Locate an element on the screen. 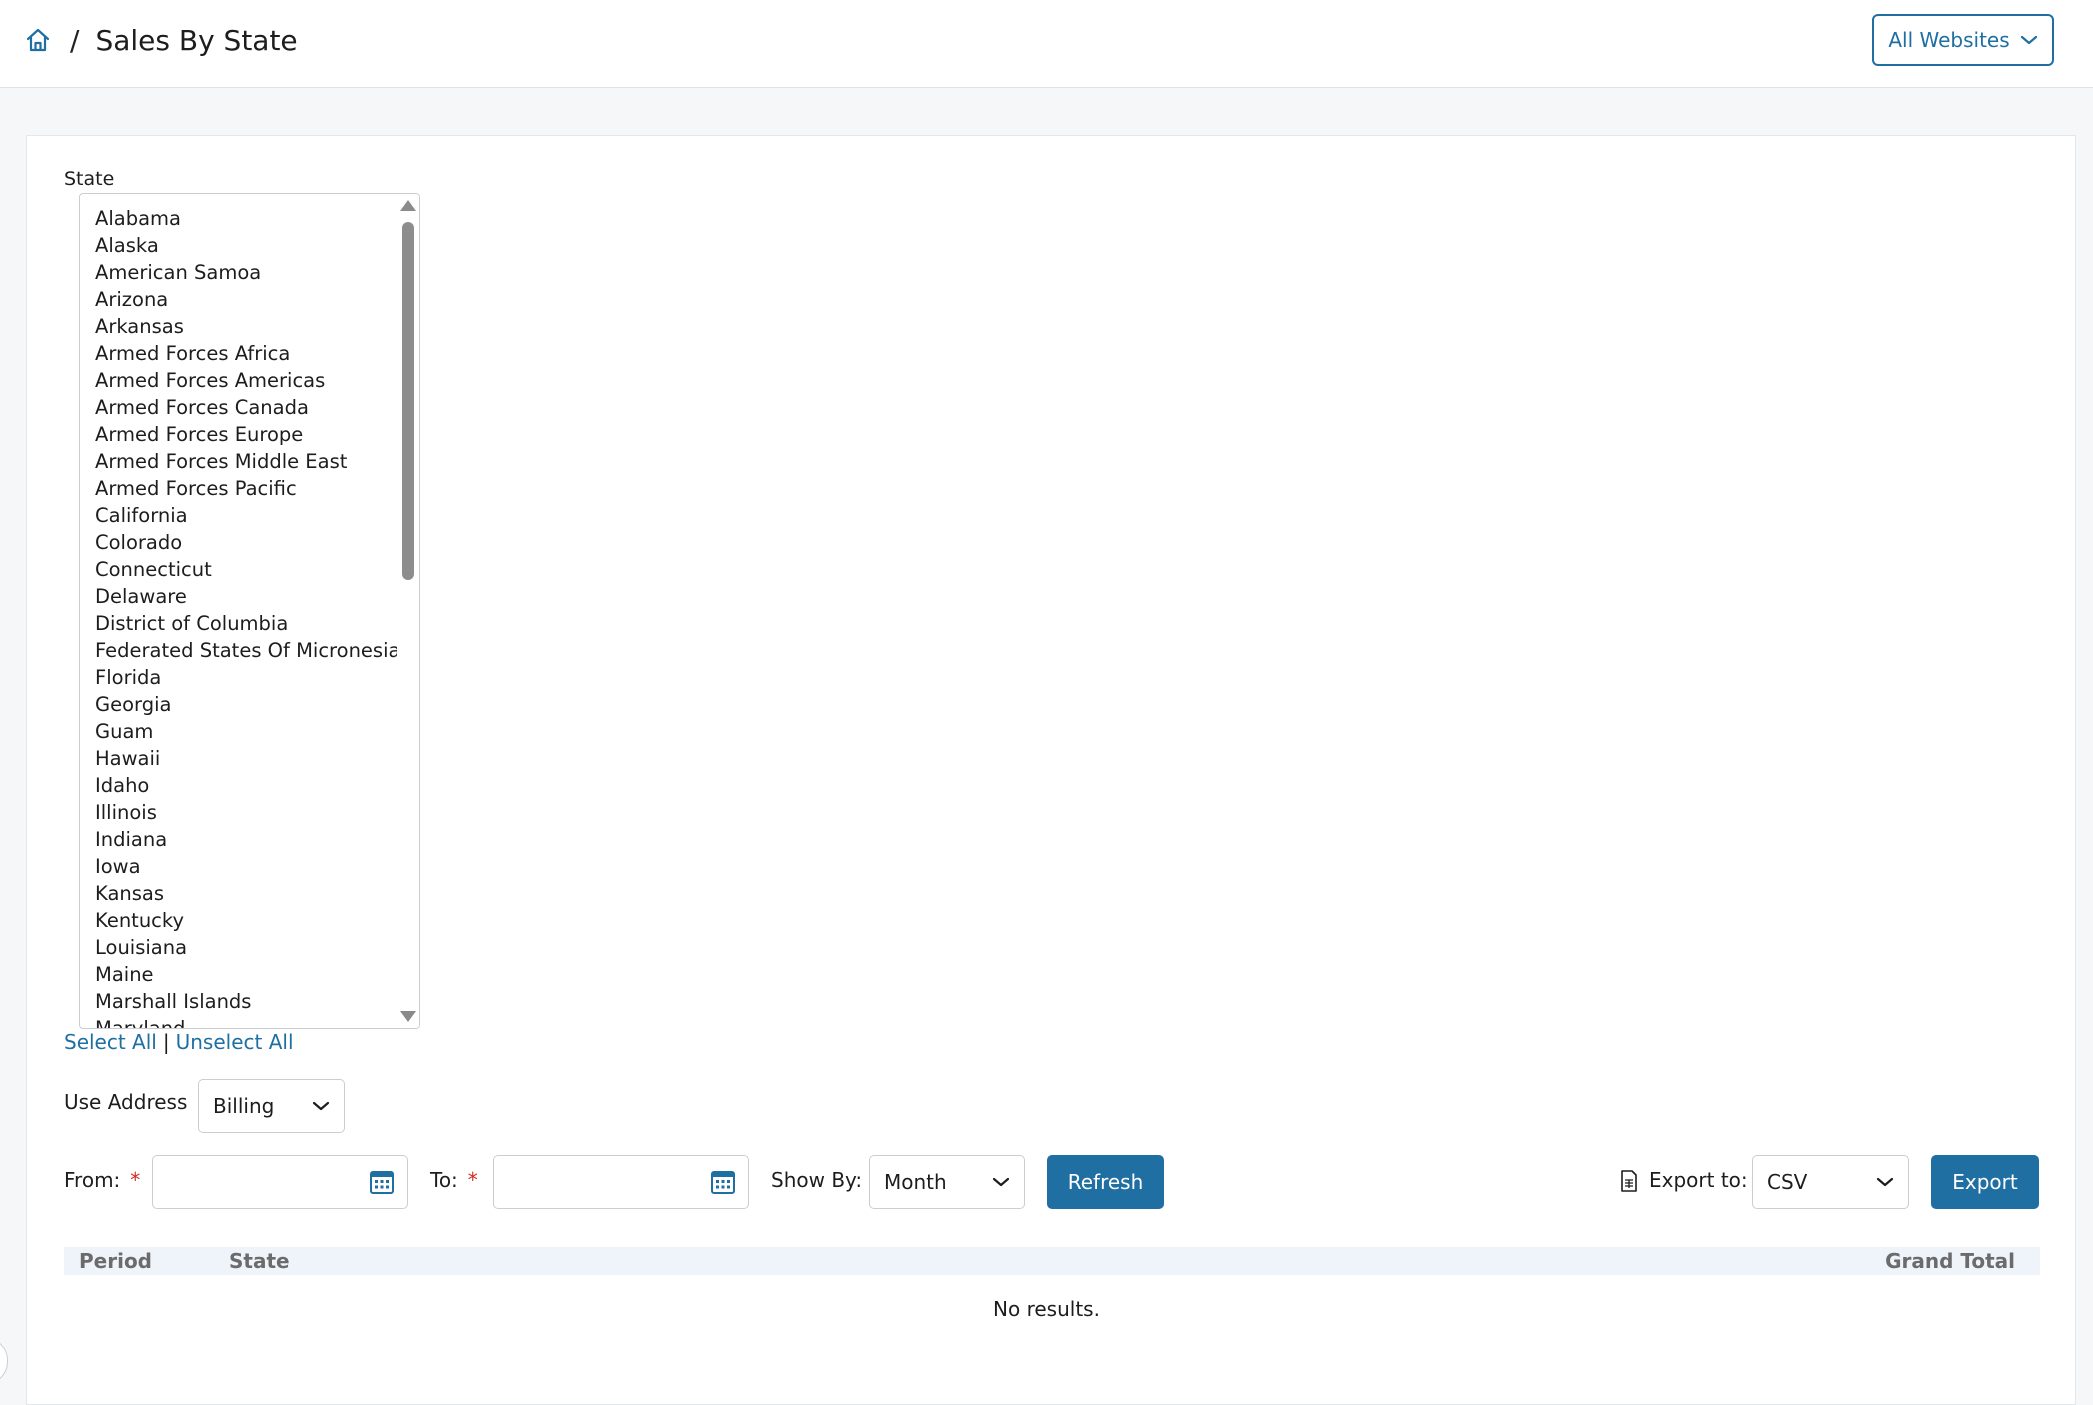 The height and width of the screenshot is (1405, 2093). home-icon is located at coordinates (38, 40).